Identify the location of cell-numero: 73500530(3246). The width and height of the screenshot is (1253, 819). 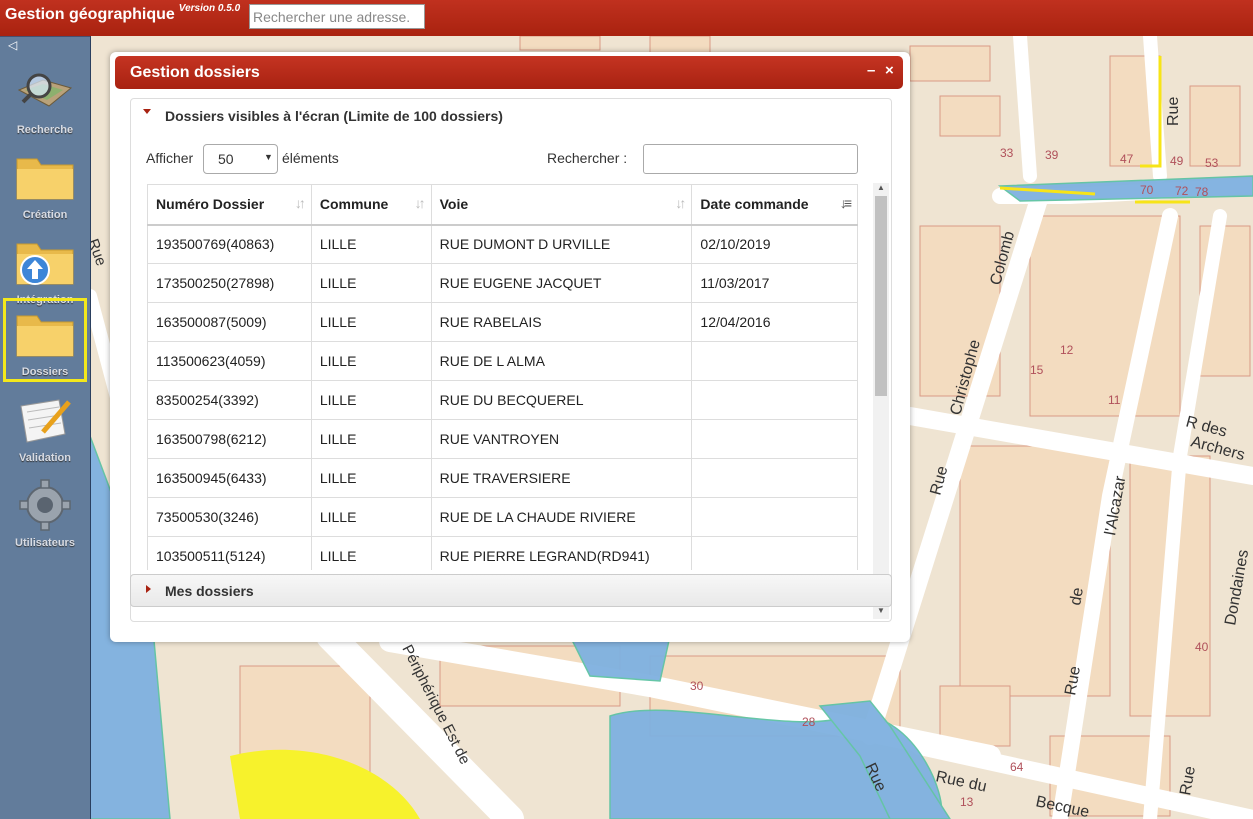
(229, 517).